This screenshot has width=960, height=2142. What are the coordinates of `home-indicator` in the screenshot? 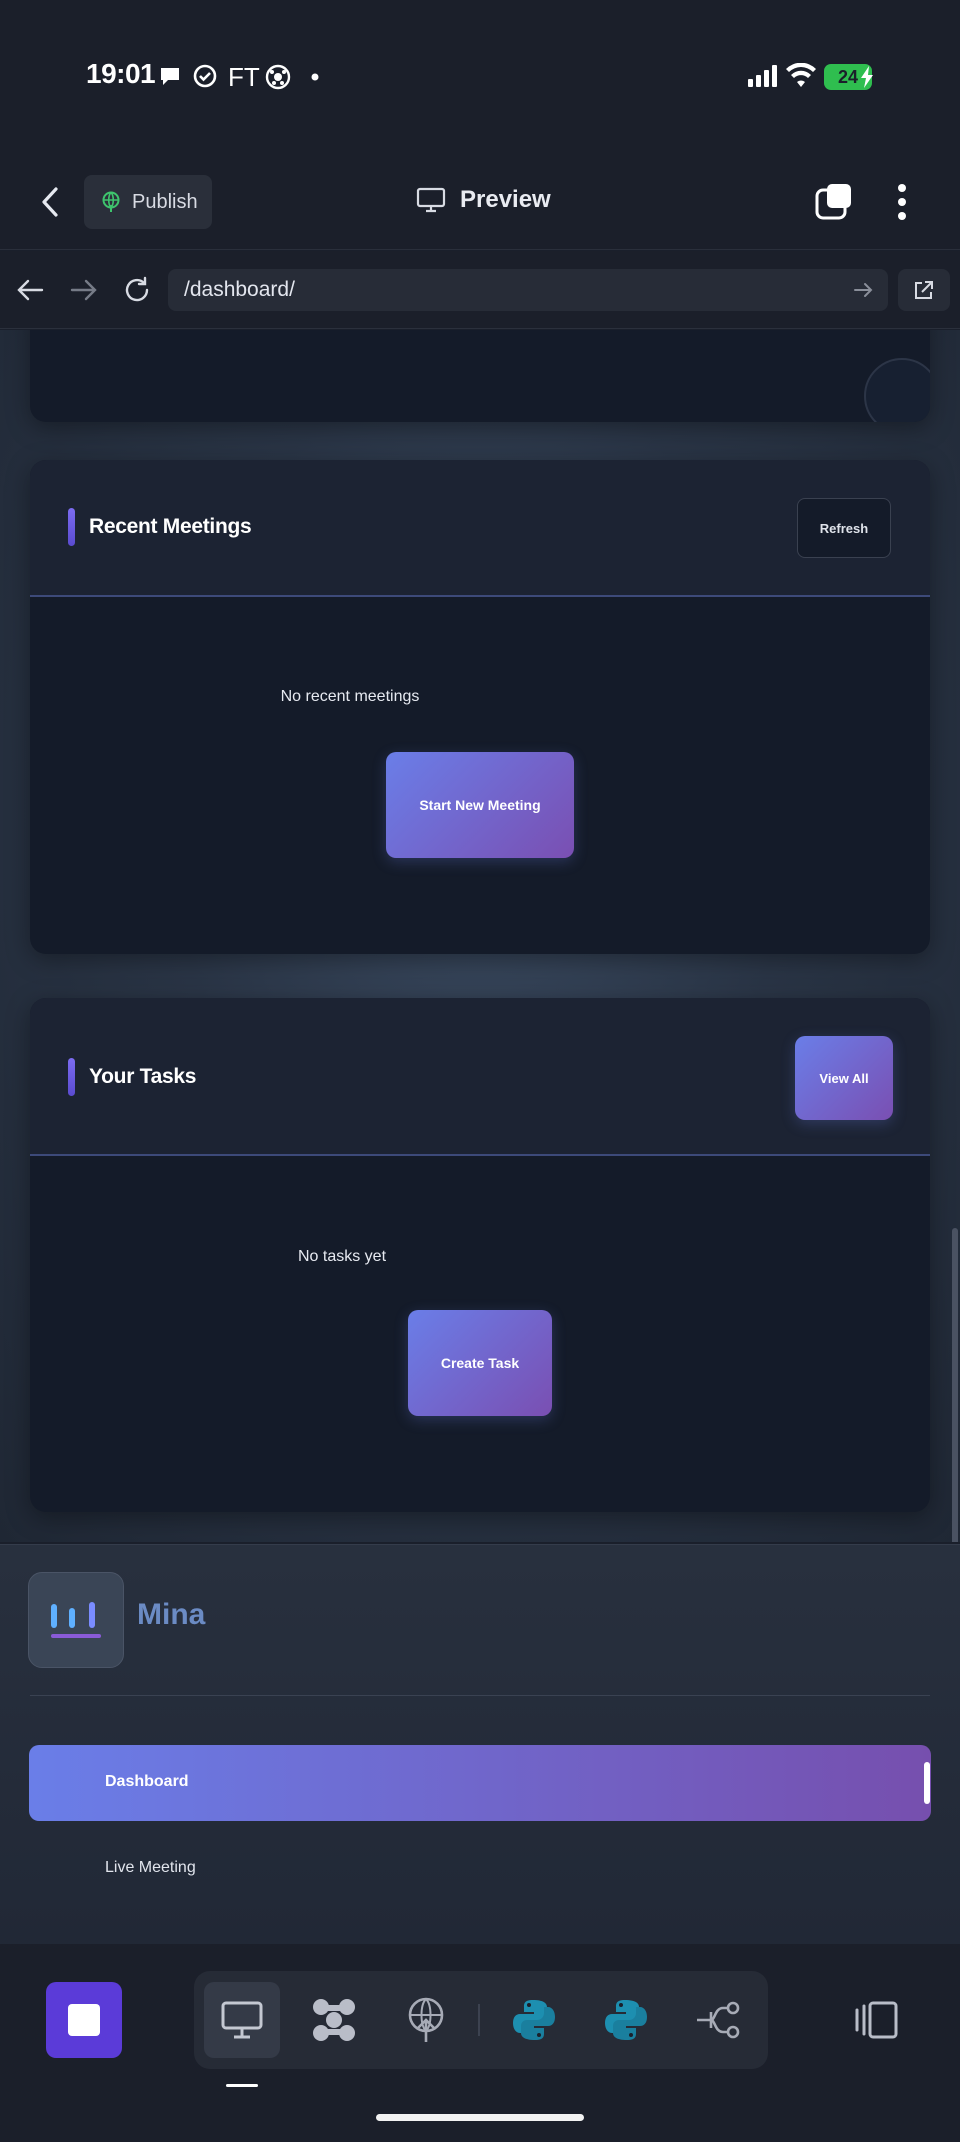 It's located at (480, 2117).